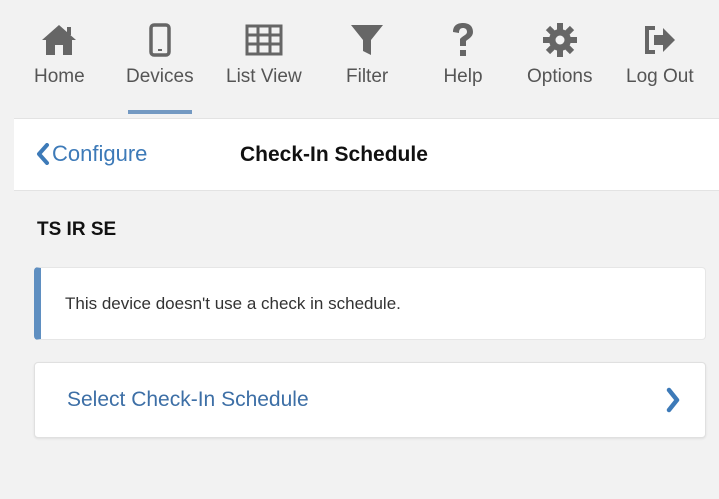  I want to click on question-icon, so click(463, 40).